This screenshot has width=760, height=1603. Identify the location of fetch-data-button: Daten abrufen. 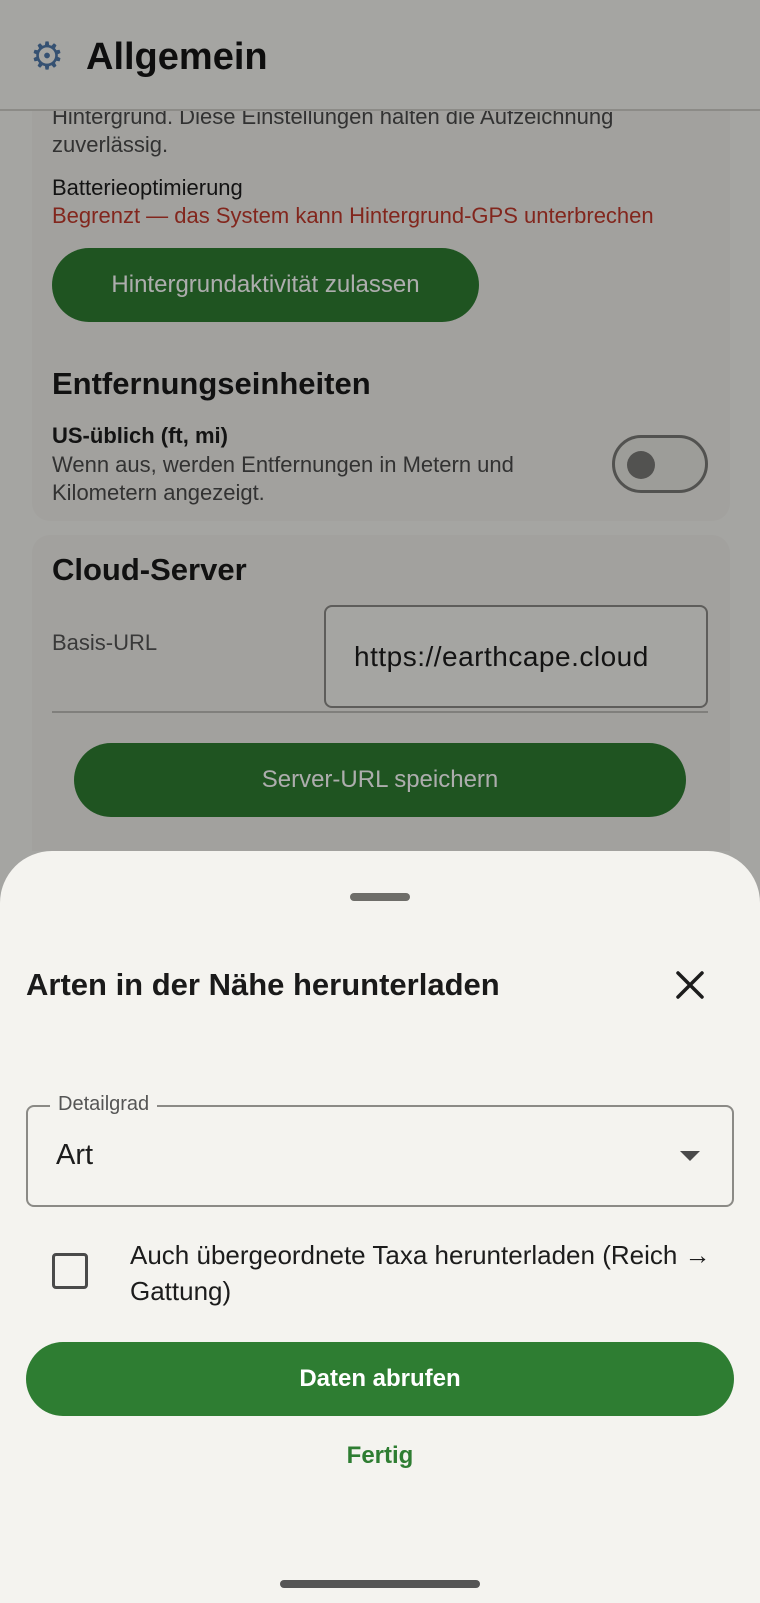
(380, 1379).